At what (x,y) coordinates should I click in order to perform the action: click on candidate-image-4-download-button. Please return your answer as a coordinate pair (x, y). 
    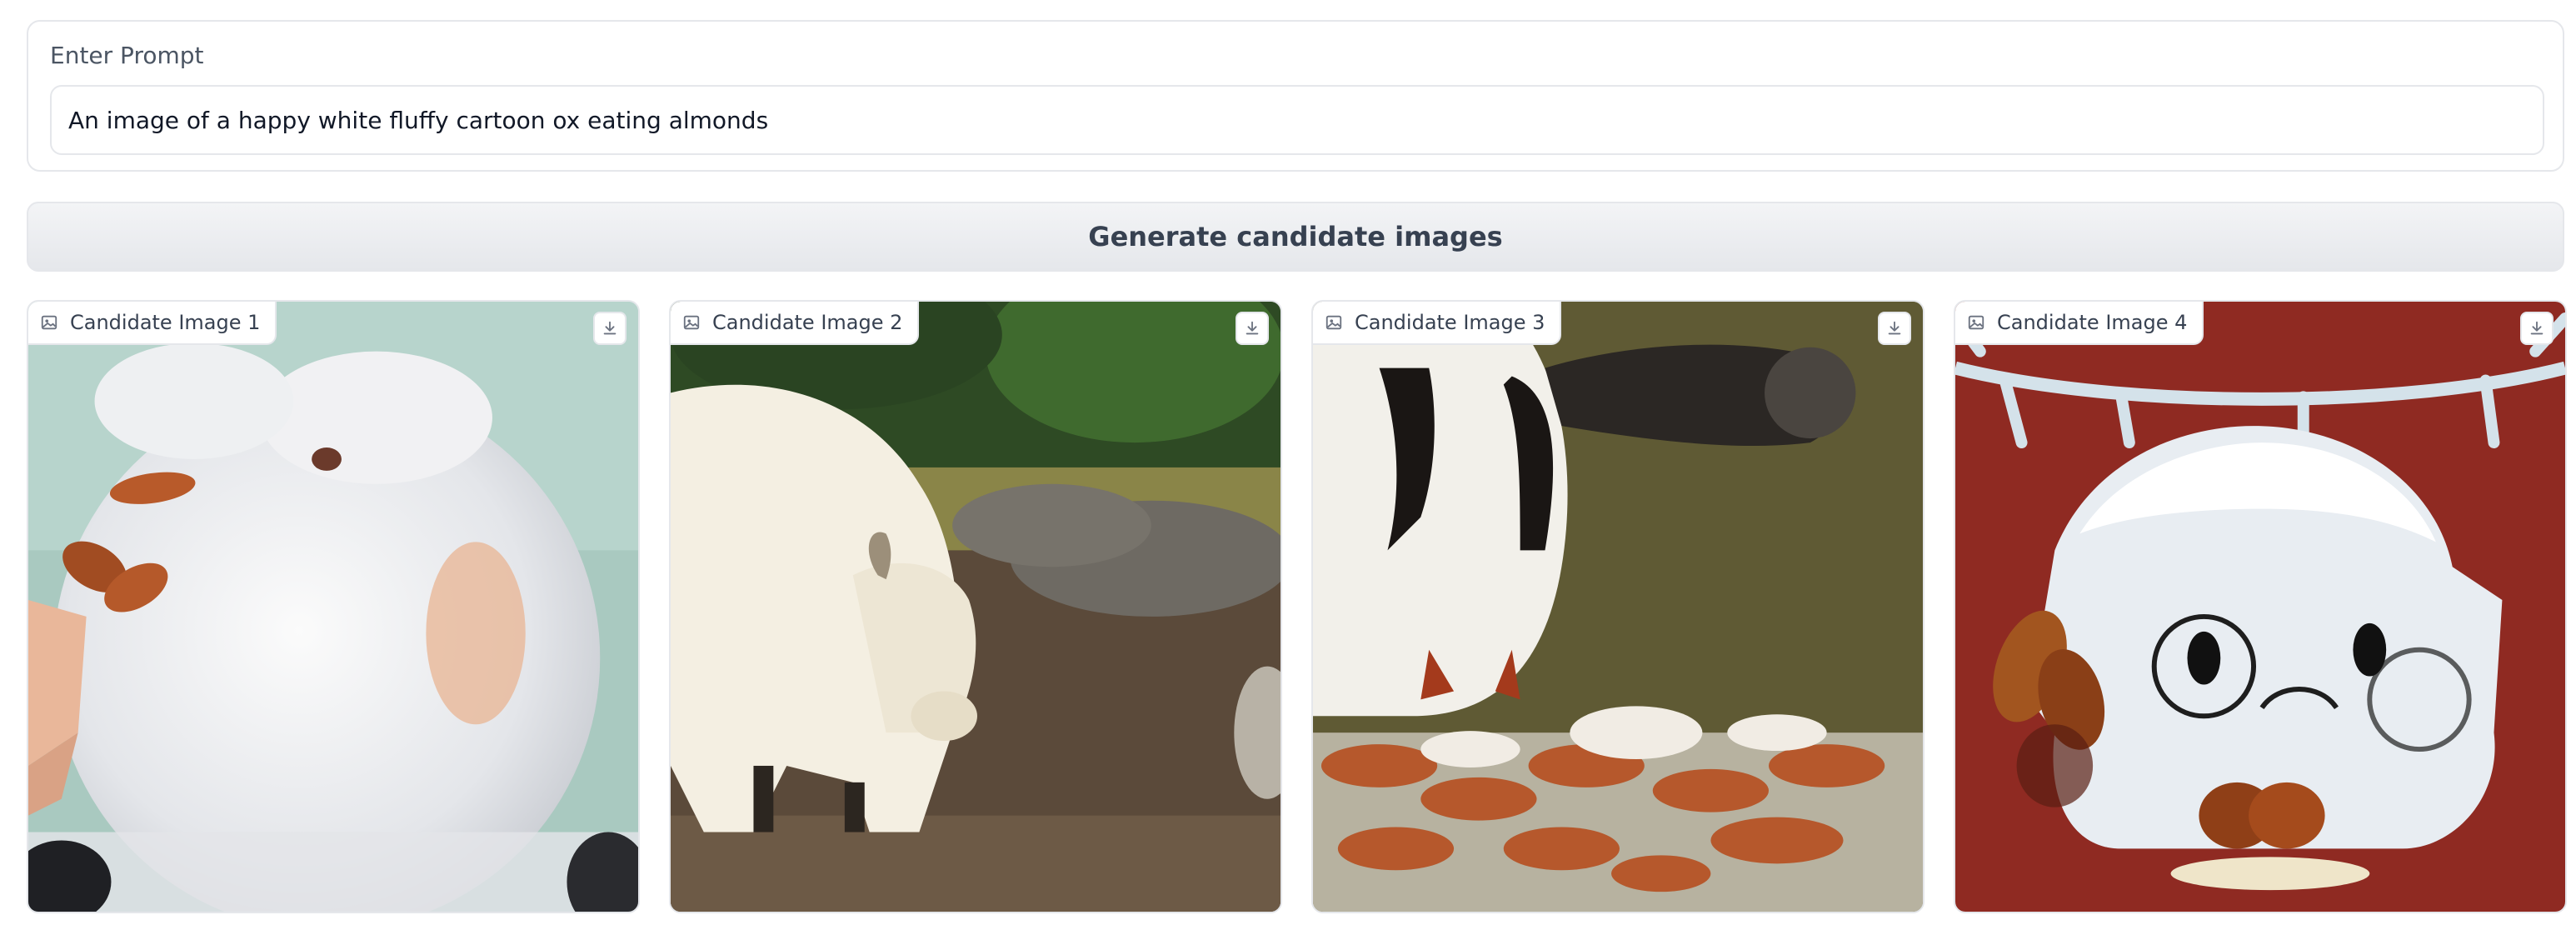
    Looking at the image, I should click on (2537, 328).